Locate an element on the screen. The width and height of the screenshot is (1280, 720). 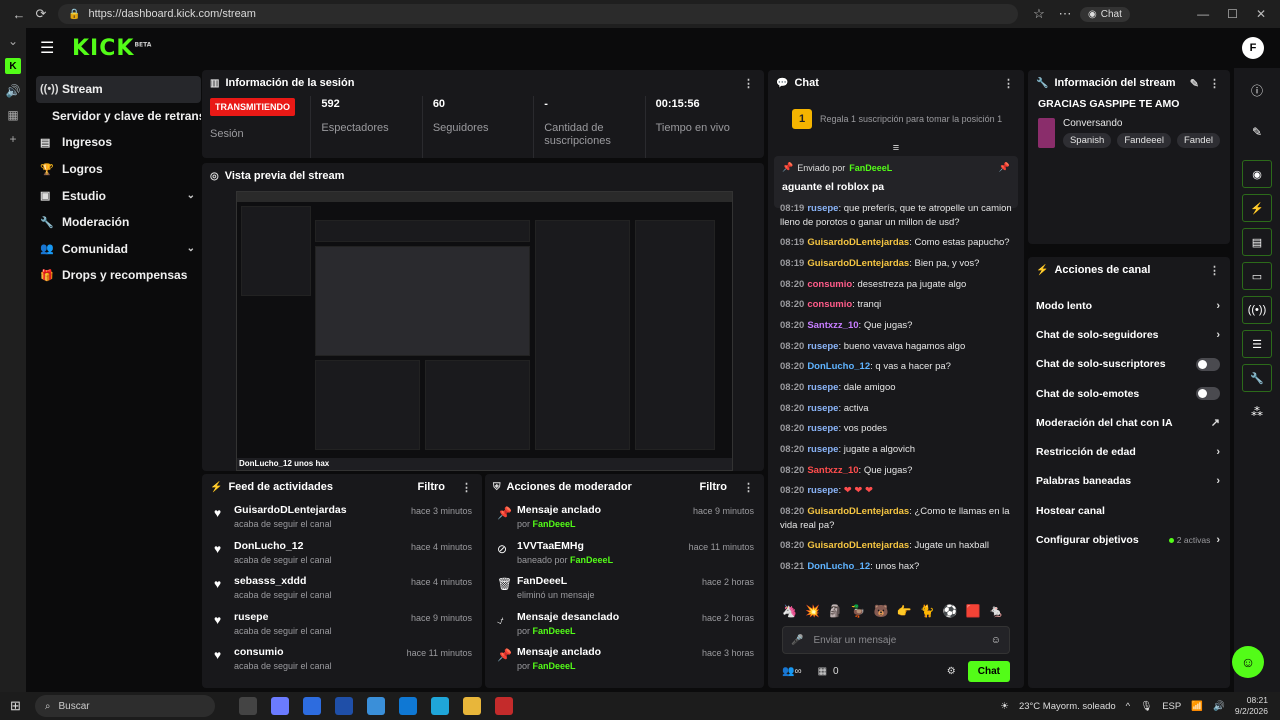
emote-icon: 🐈 is located at coordinates (927, 611).